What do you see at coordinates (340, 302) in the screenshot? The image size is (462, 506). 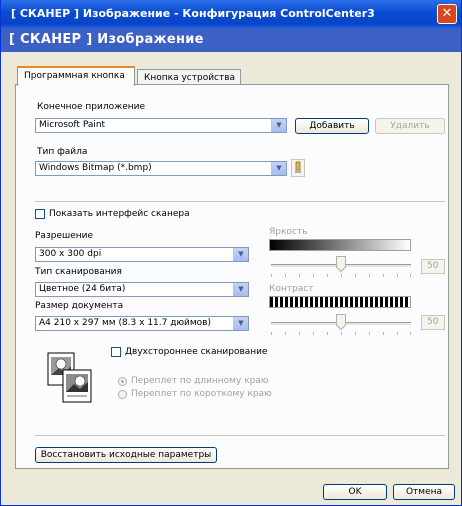 I see `contrast-pattern` at bounding box center [340, 302].